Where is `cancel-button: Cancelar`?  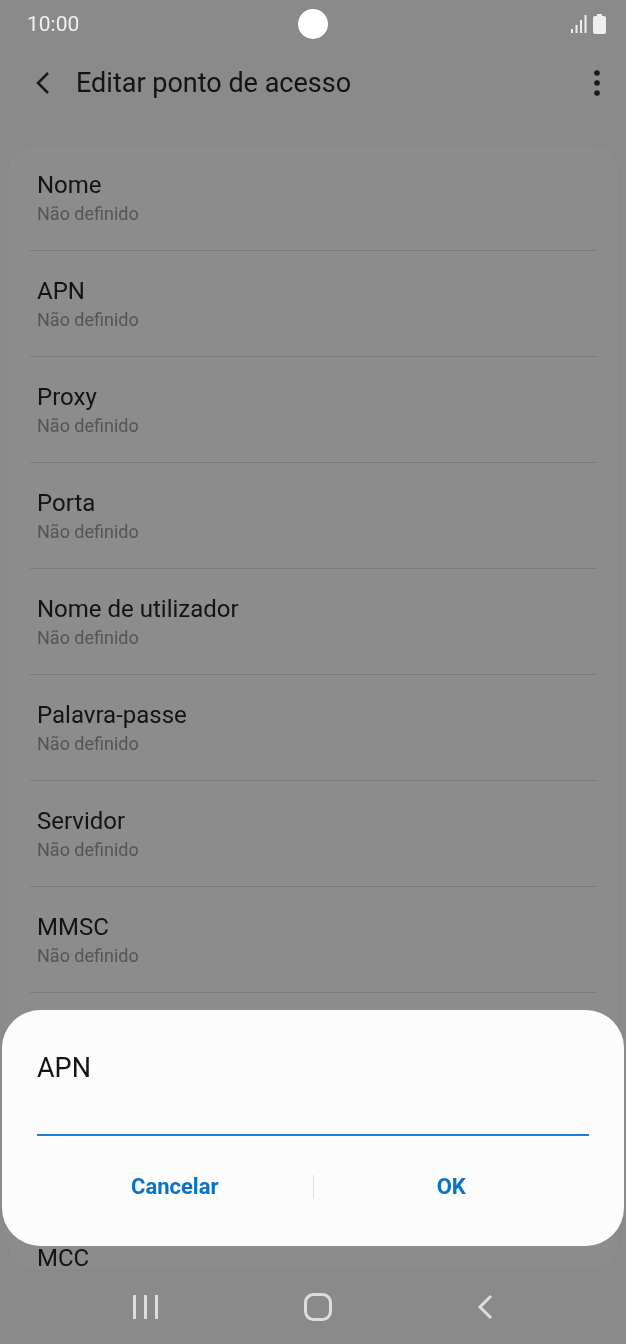 cancel-button: Cancelar is located at coordinates (175, 1186).